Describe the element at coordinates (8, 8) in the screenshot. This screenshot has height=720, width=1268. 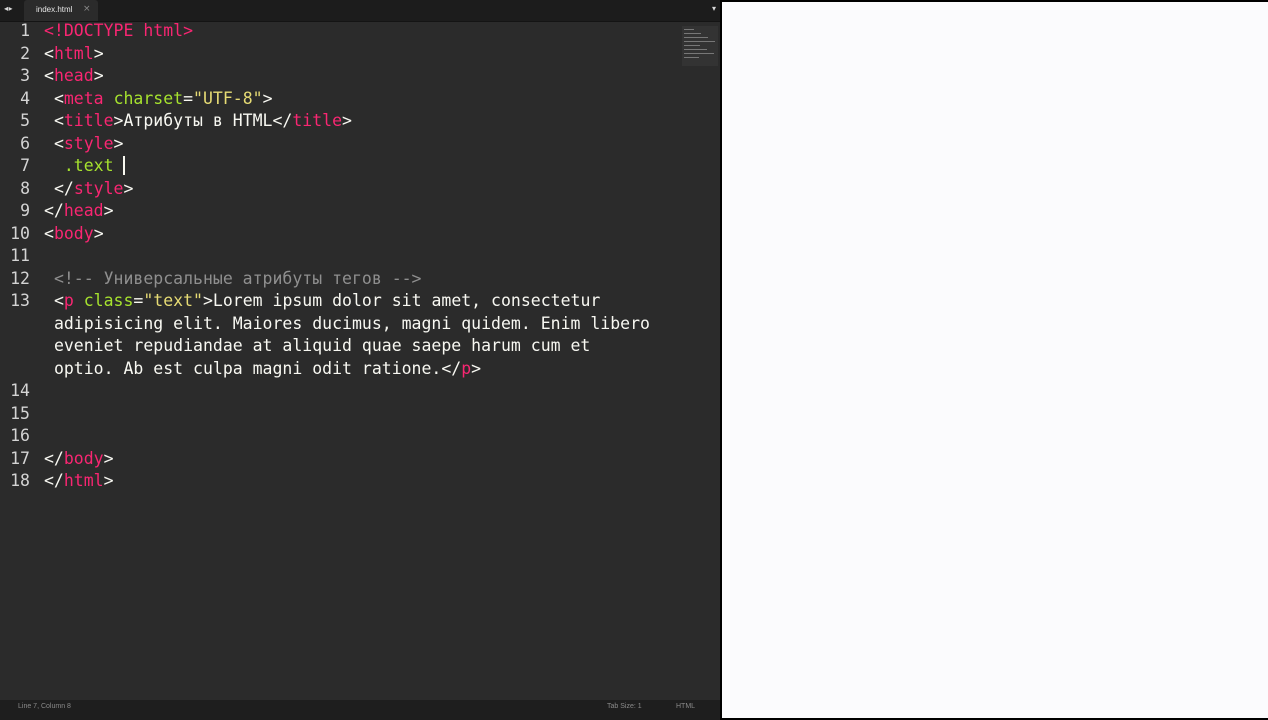
I see `tab-navigation-arrows-icon: ◂ ▸` at that location.